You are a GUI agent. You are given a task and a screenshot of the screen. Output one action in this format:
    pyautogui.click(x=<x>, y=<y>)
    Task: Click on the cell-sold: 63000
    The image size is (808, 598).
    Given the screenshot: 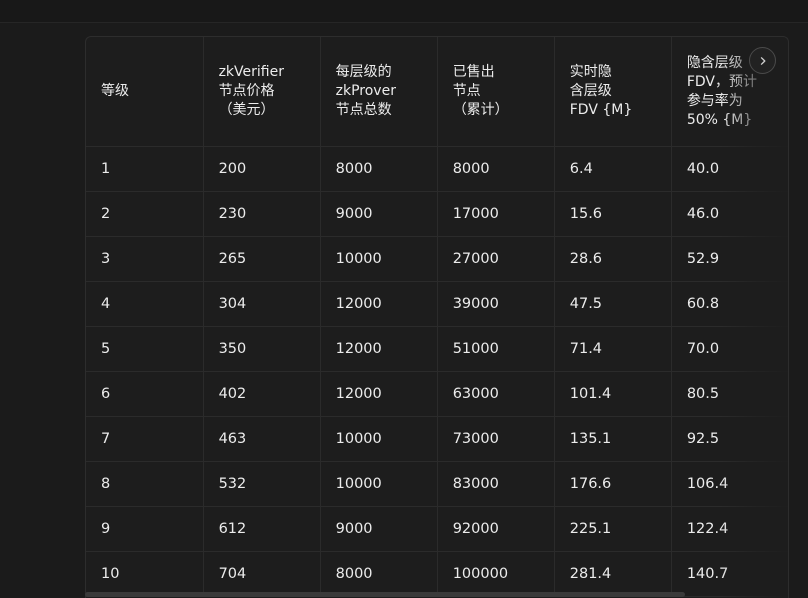 What is the action you would take?
    pyautogui.click(x=496, y=394)
    